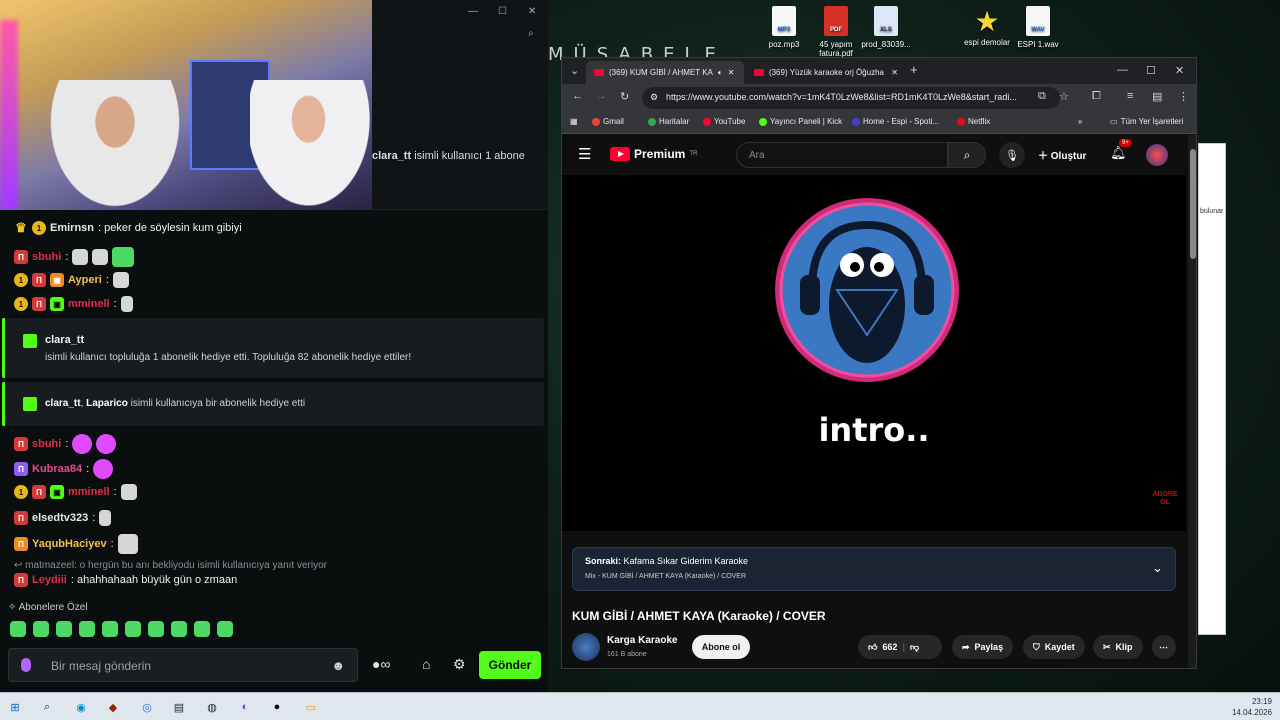 The image size is (1280, 720). What do you see at coordinates (872, 647) in the screenshot?
I see `thumbs-up-icon: 👍︎` at bounding box center [872, 647].